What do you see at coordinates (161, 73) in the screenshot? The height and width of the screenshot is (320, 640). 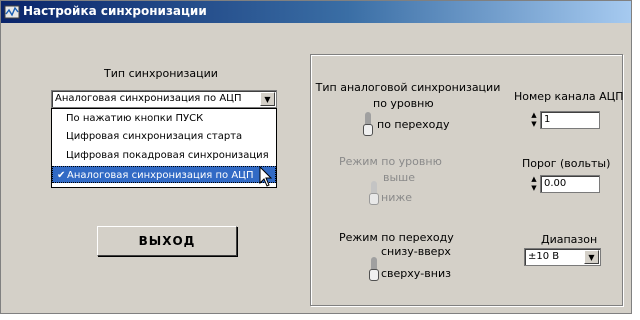 I see `sync-type-label: Тип синхронизации` at bounding box center [161, 73].